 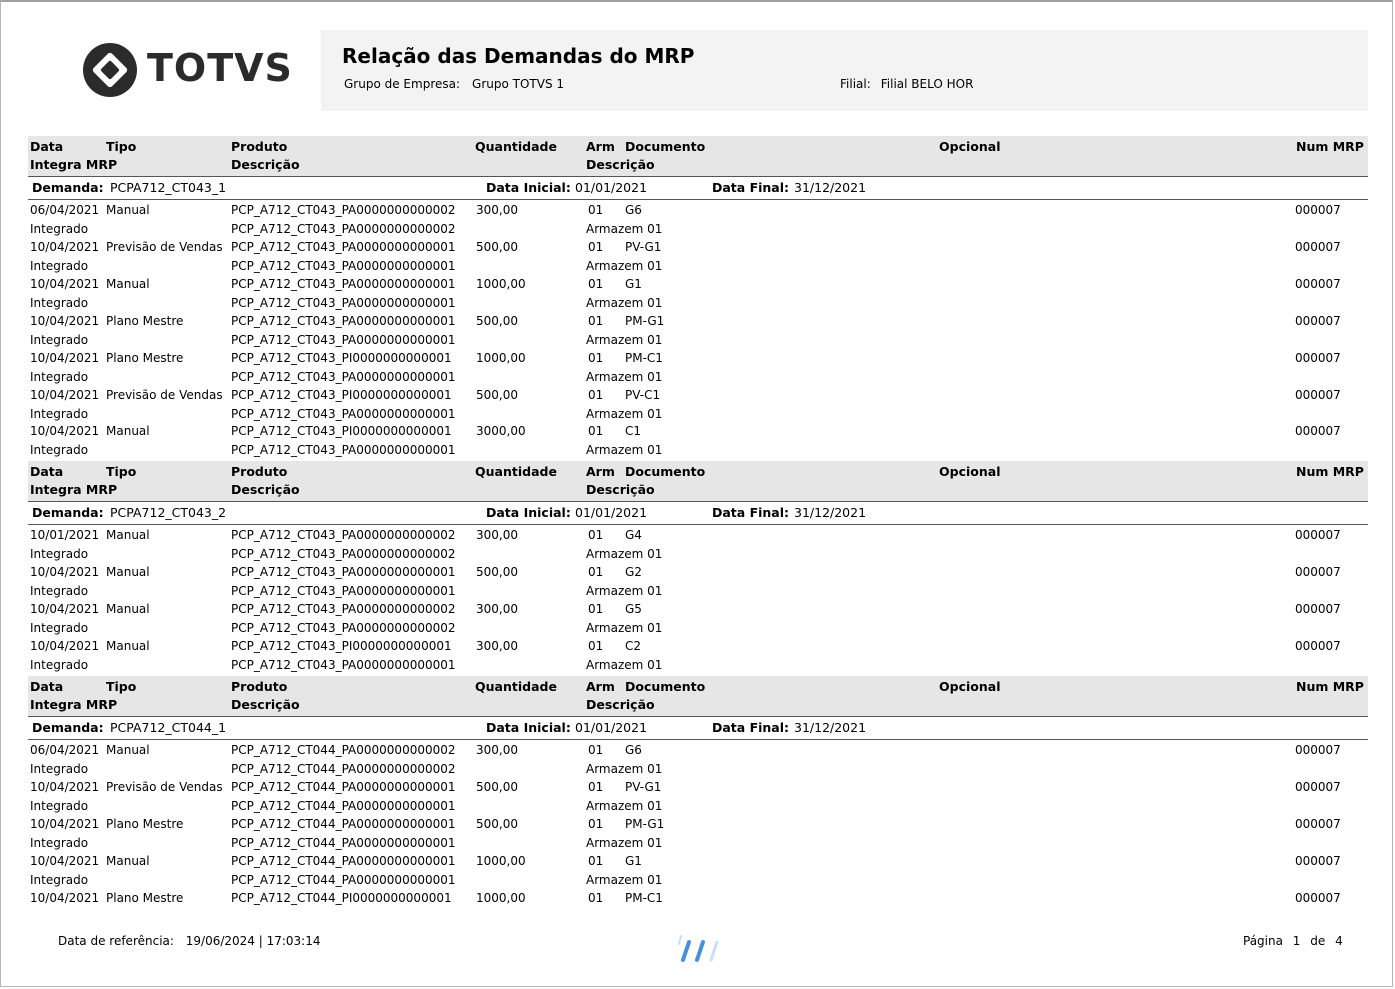 I want to click on cell-desc: PCP_A712_CT044_PA0000000000002, so click(x=343, y=769).